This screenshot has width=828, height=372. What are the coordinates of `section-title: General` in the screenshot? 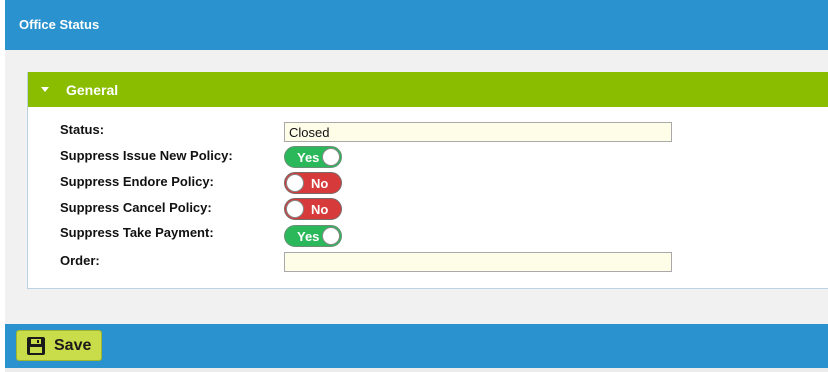 It's located at (92, 90).